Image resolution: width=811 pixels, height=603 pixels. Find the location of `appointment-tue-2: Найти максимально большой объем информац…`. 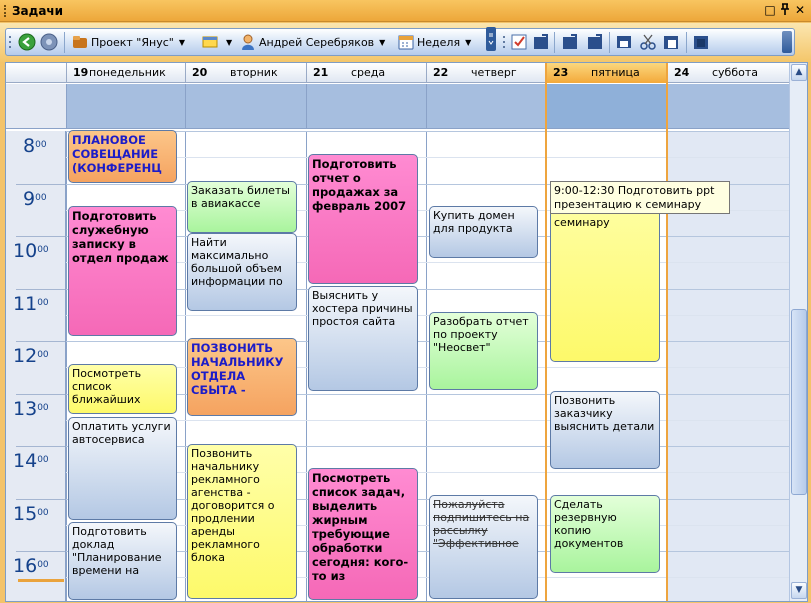

appointment-tue-2: Найти максимально большой объем информац… is located at coordinates (242, 272).